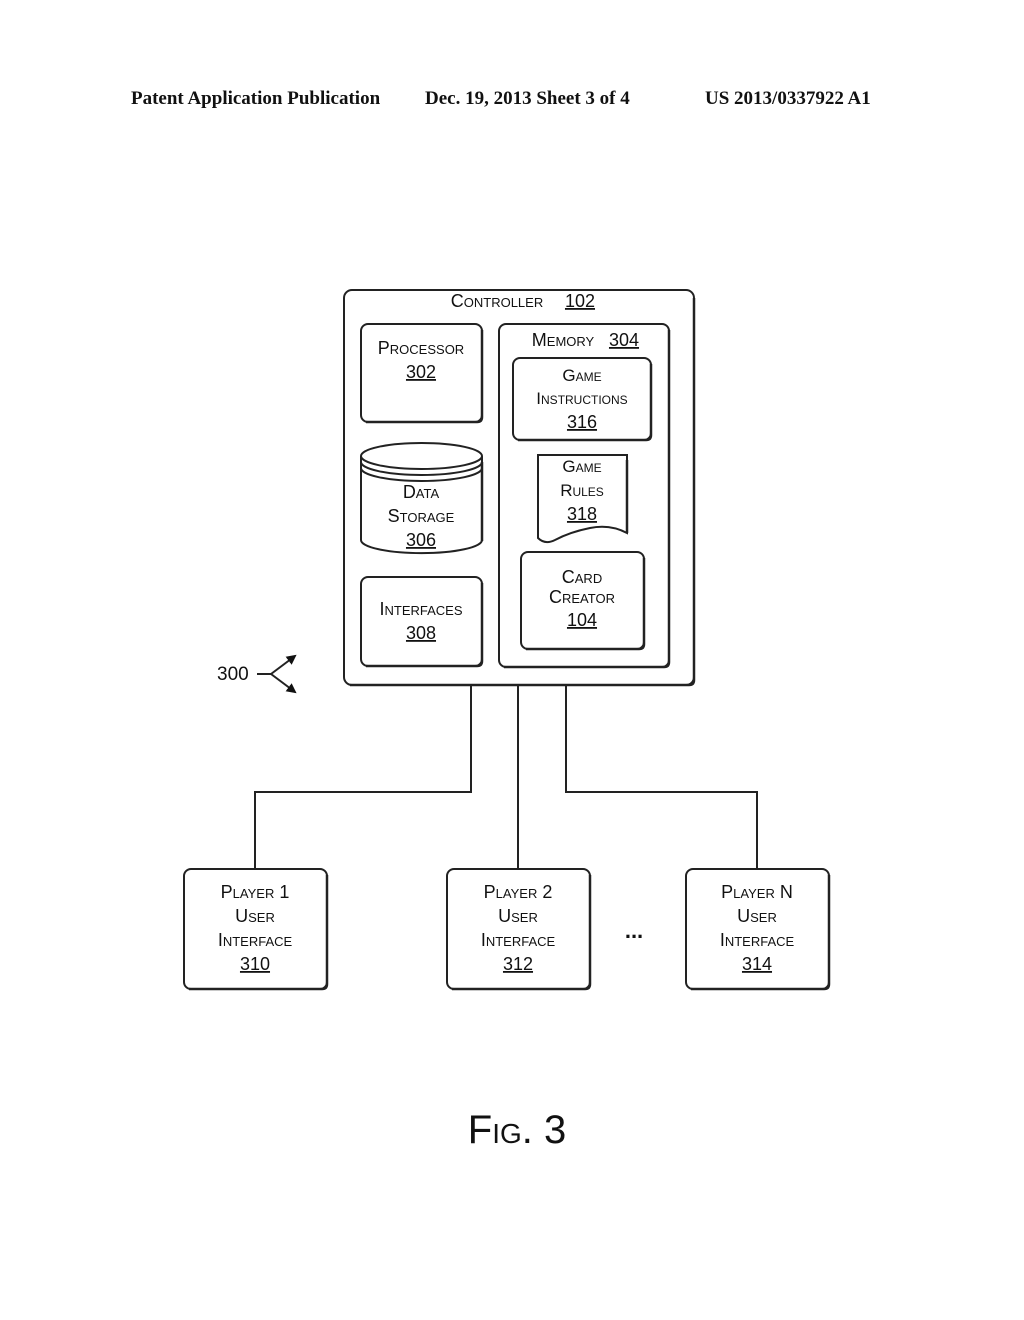  Describe the element at coordinates (757, 892) in the screenshot. I see `player-n-line1: Player N` at that location.